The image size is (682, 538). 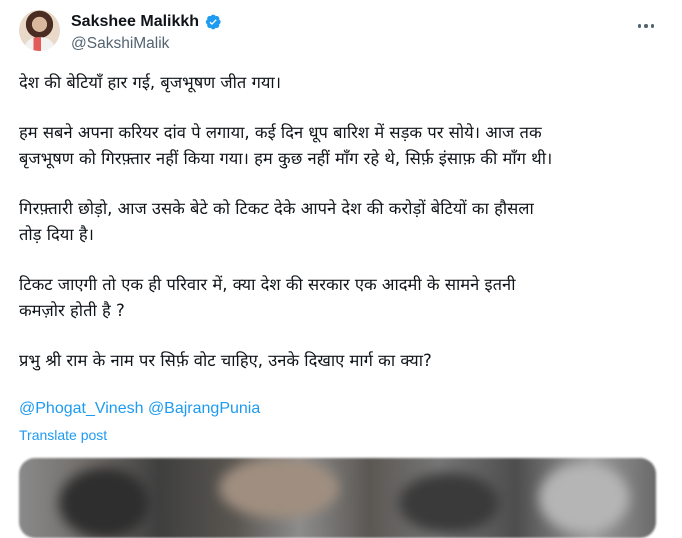 What do you see at coordinates (56, 234) in the screenshot?
I see `tweet-line: तोड़ दिया है।` at bounding box center [56, 234].